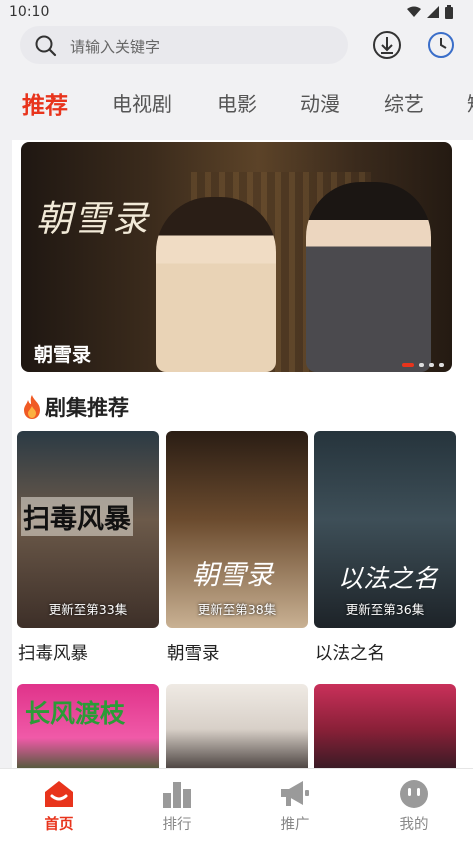 This screenshot has width=473, height=841. I want to click on episode-update-label: 更新至第36集, so click(385, 609).